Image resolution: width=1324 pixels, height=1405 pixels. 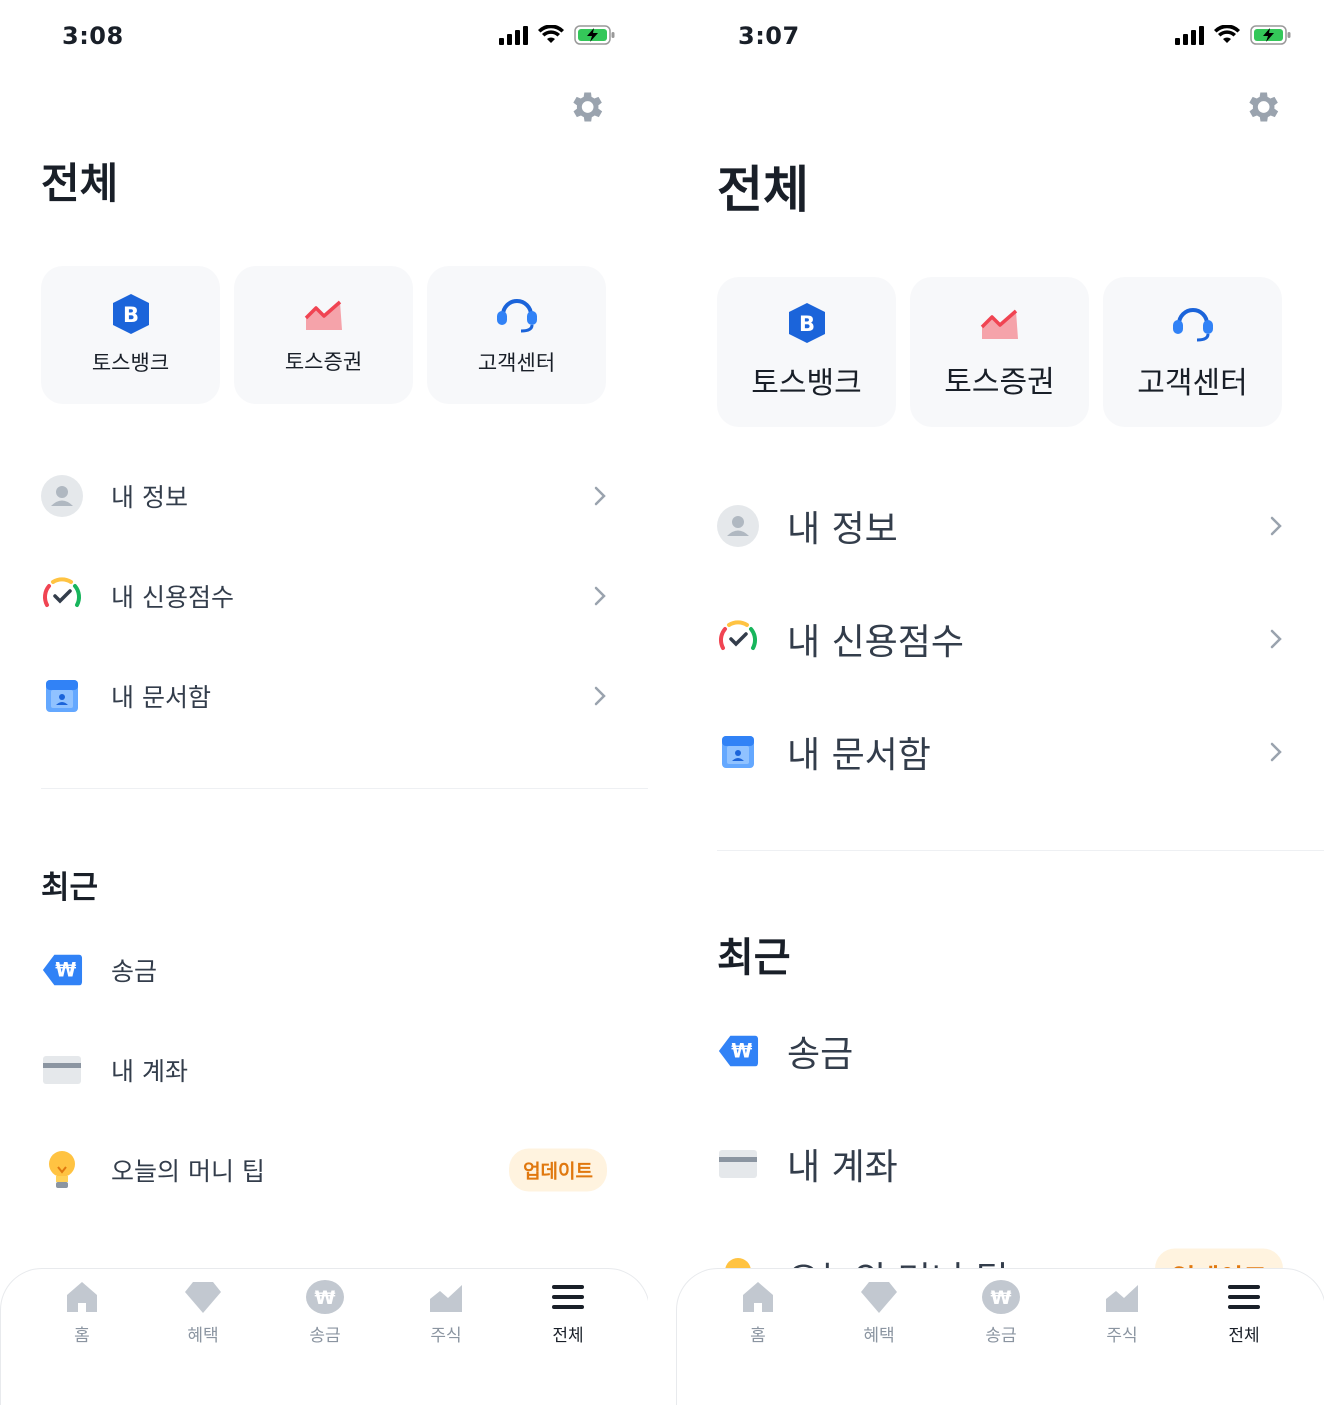 What do you see at coordinates (62, 1169) in the screenshot?
I see `lightbulb-icon` at bounding box center [62, 1169].